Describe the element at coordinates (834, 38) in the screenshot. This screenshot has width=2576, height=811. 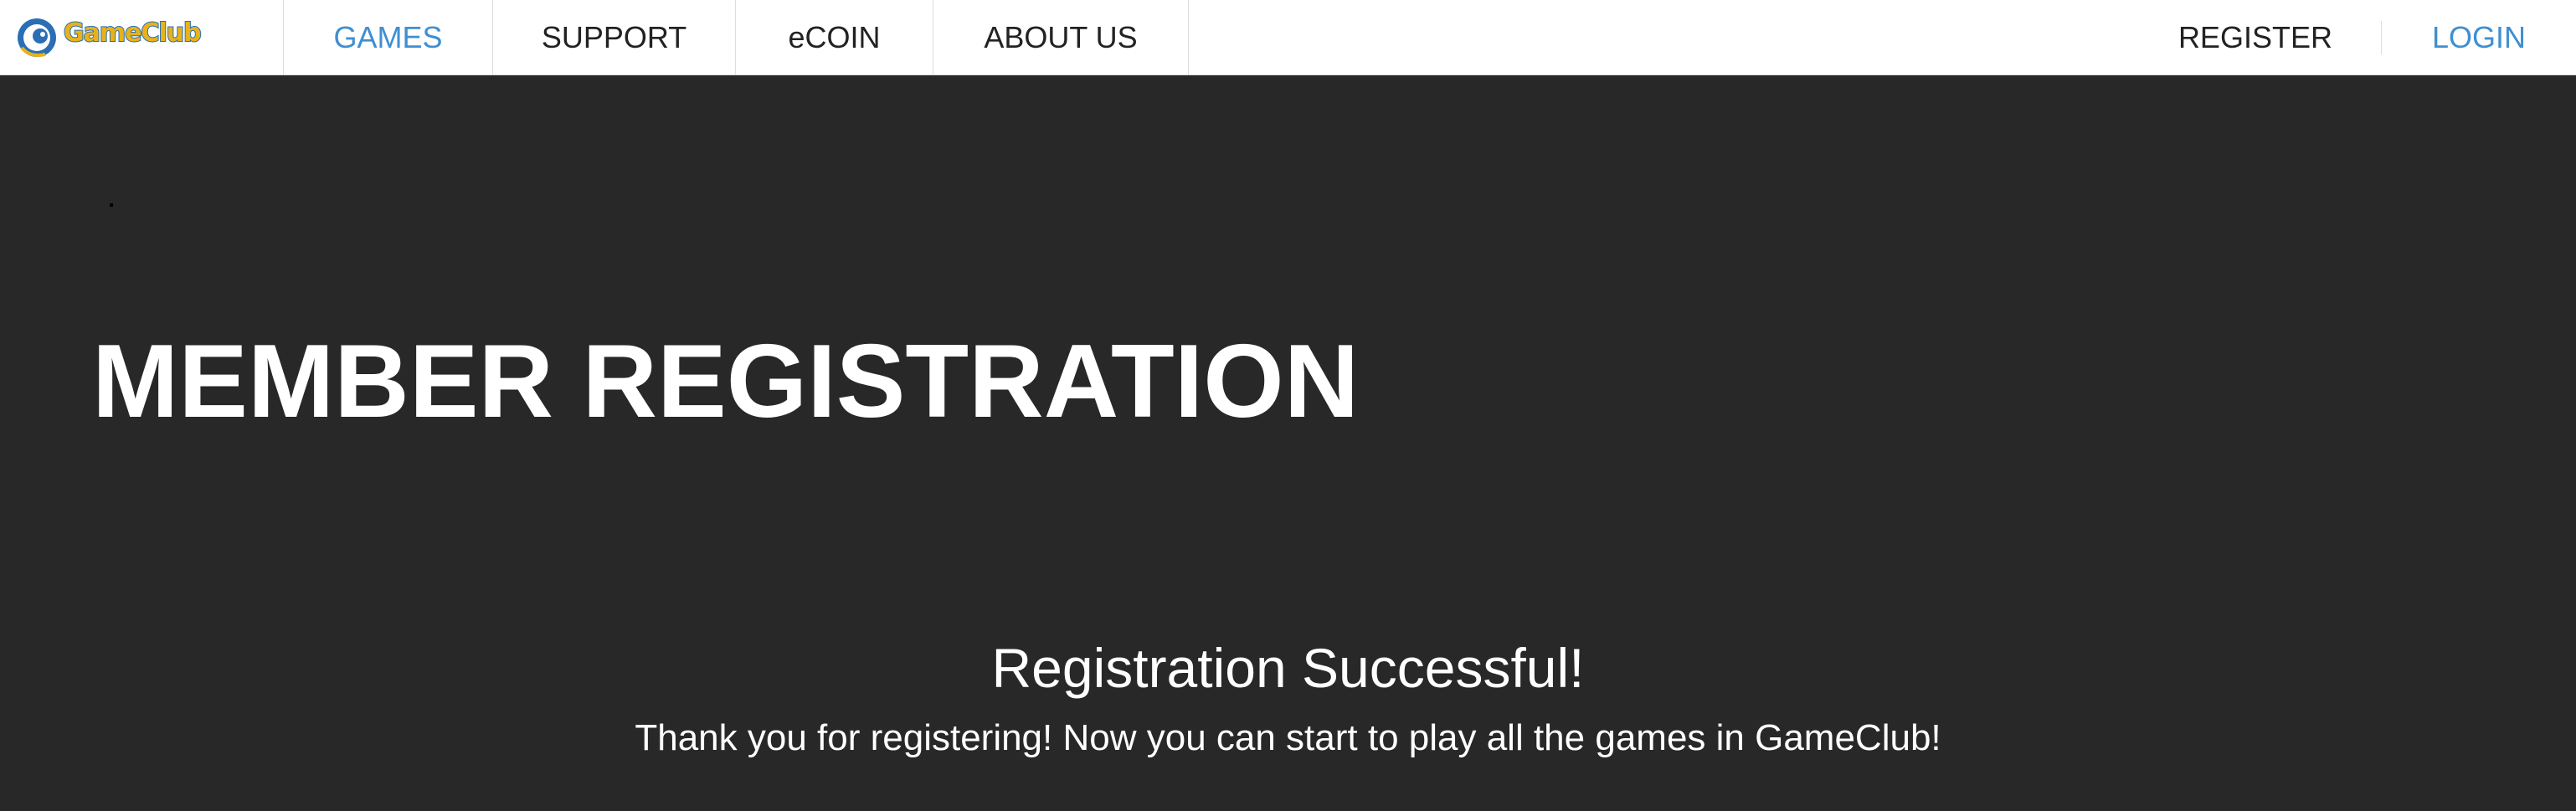
I see `nav-ecoin: eCOIN` at that location.